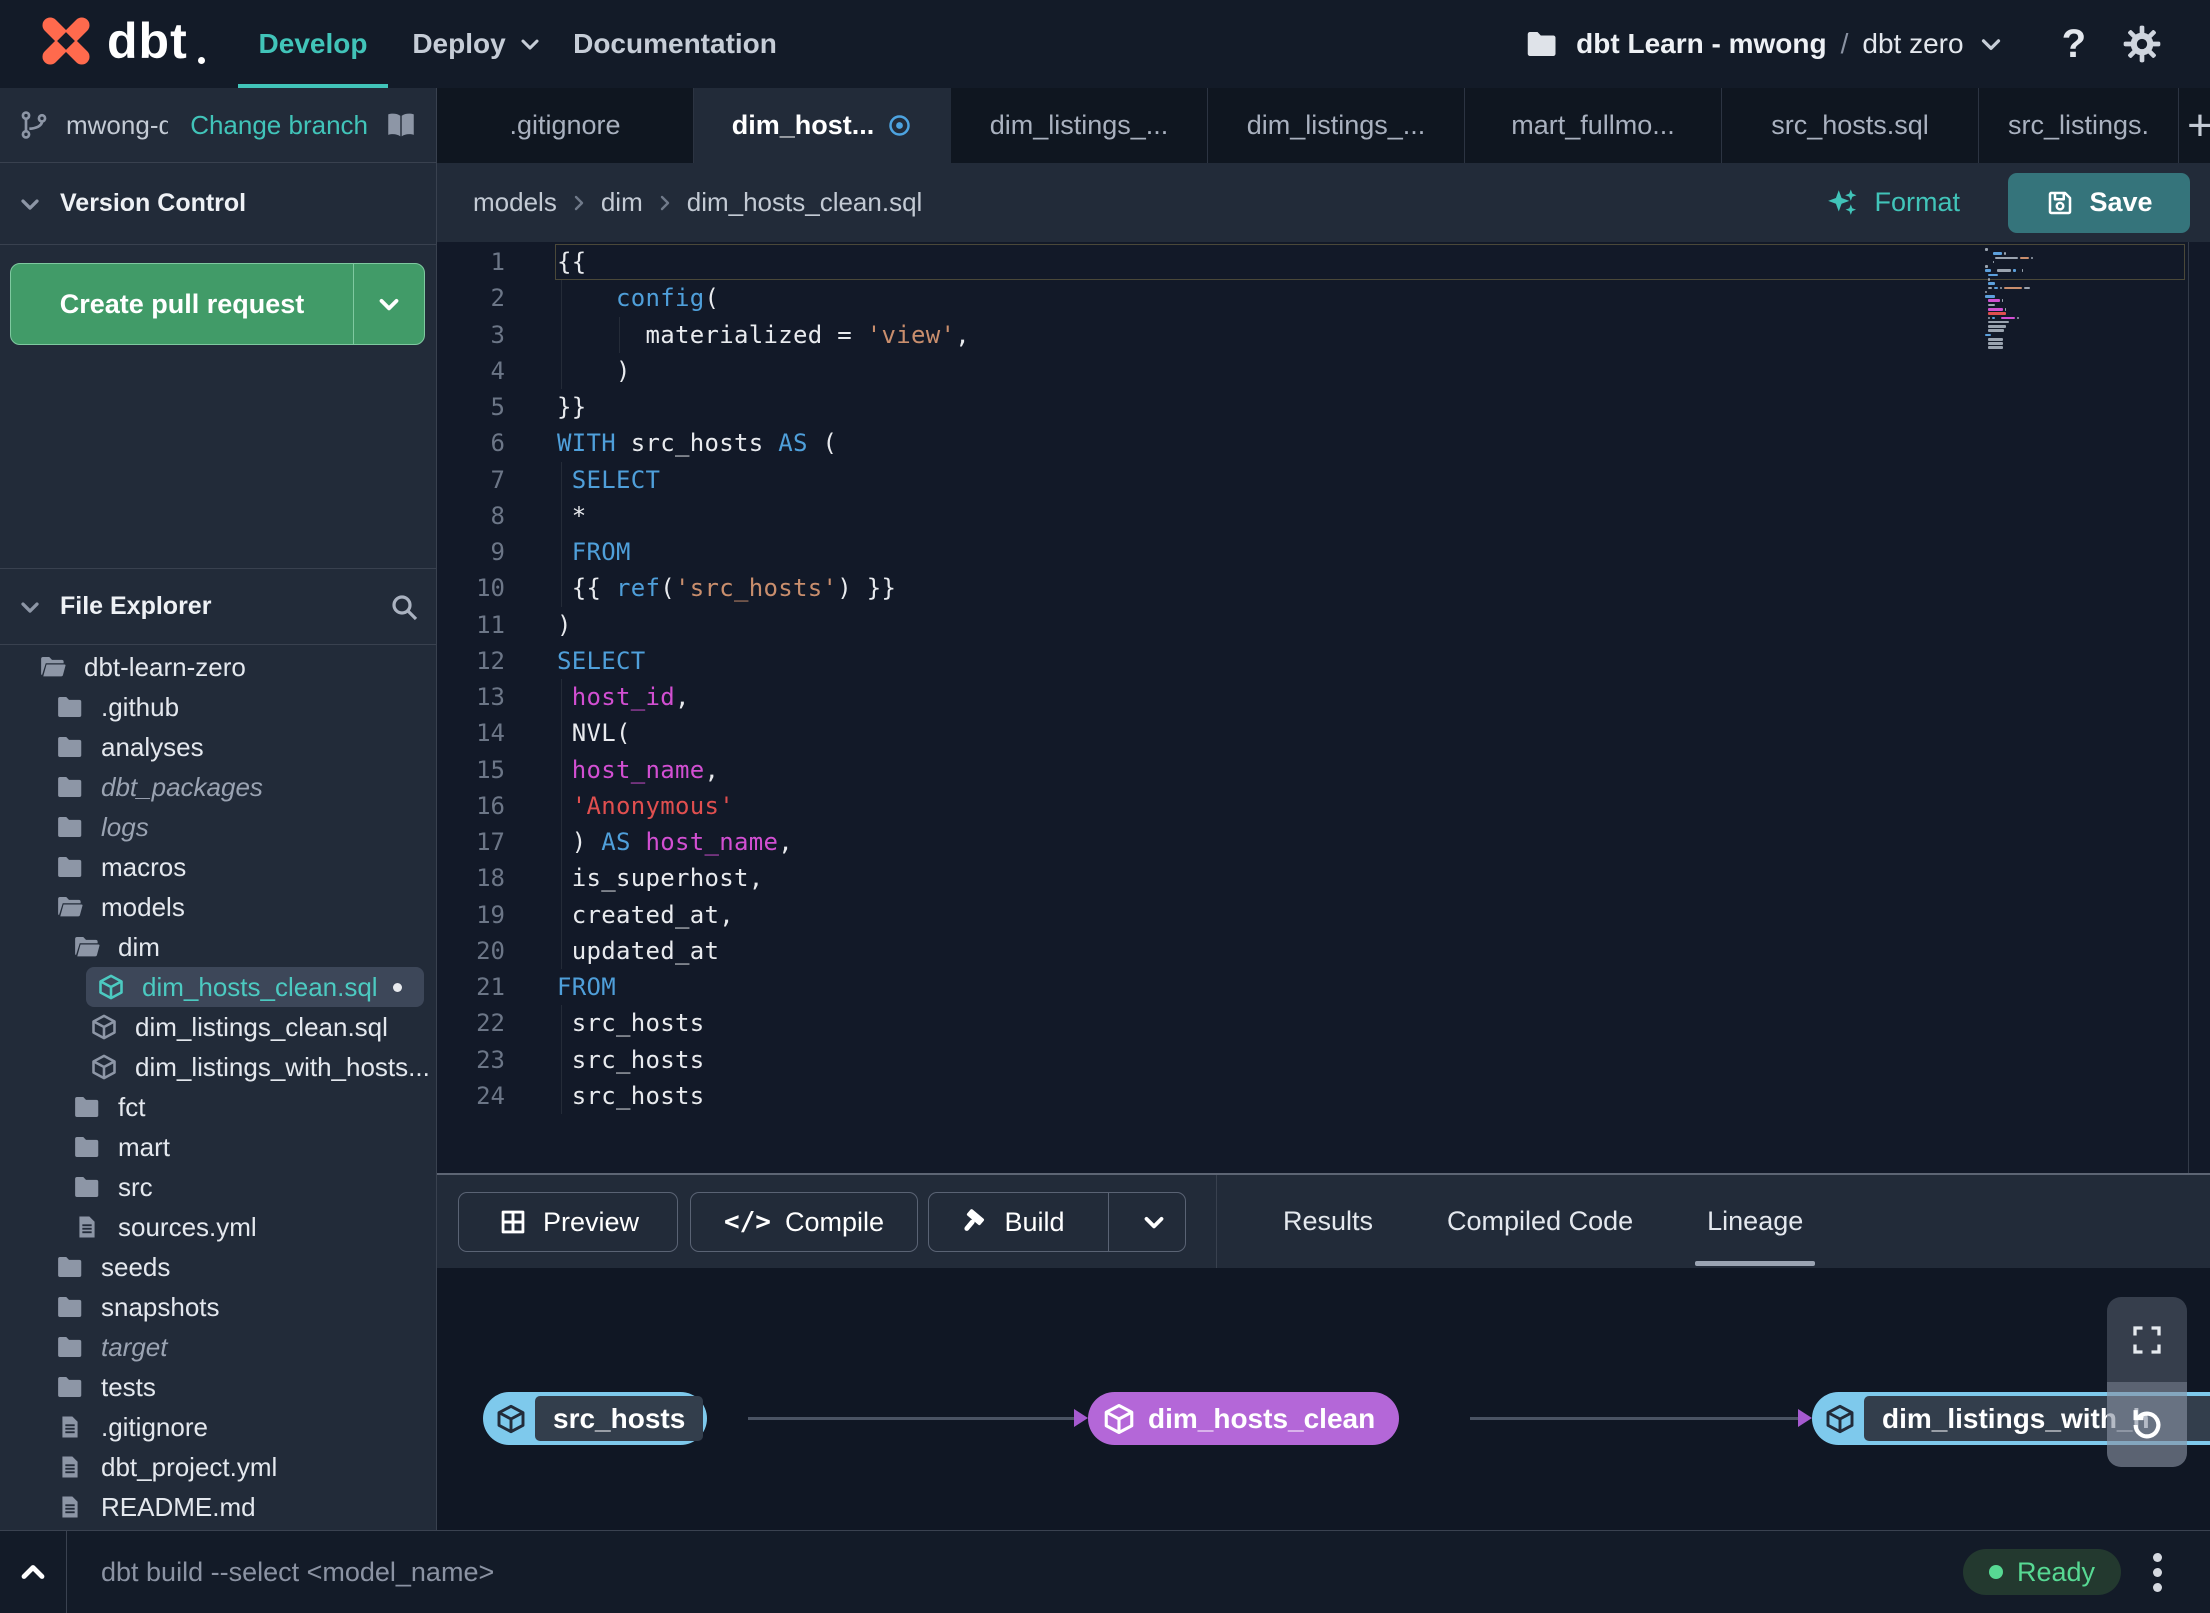 The image size is (2210, 1613). What do you see at coordinates (1540, 1221) in the screenshot?
I see `panel-tab-compiled-code: Compiled Code` at bounding box center [1540, 1221].